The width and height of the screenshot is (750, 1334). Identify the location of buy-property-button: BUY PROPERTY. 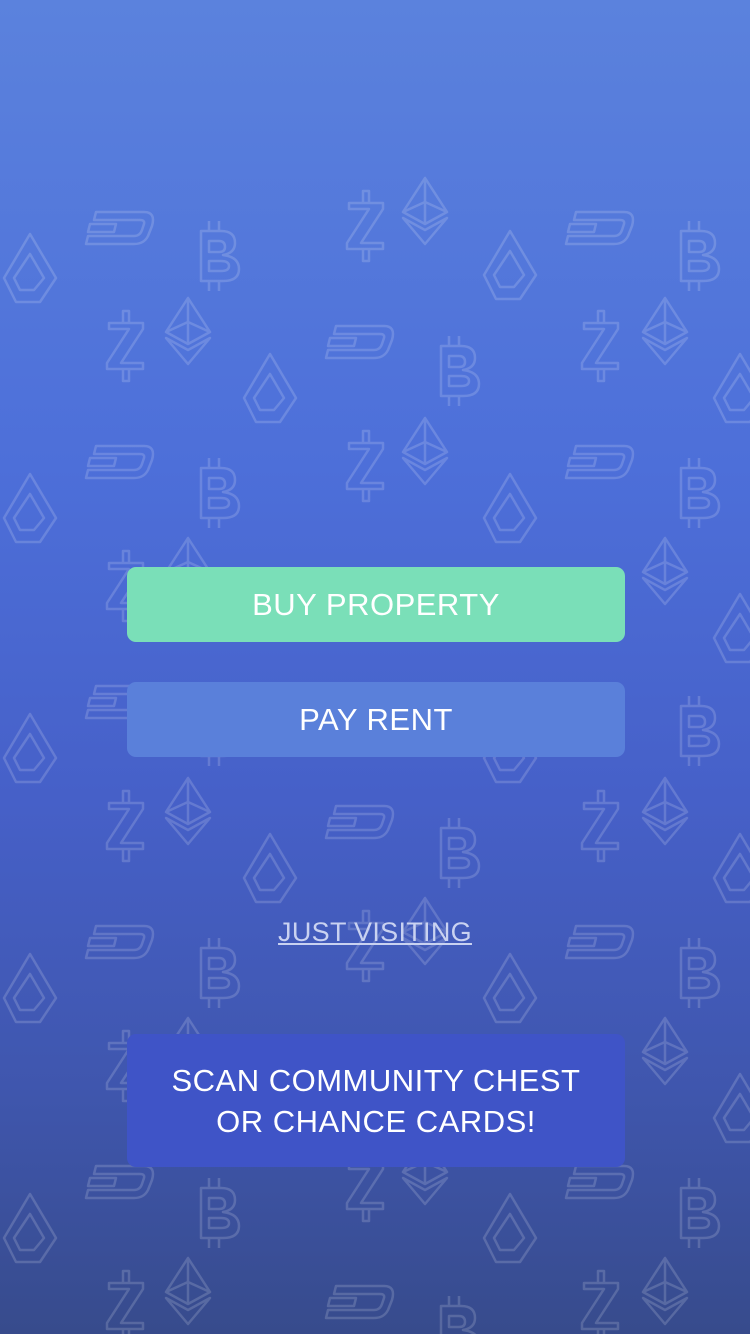
(376, 604).